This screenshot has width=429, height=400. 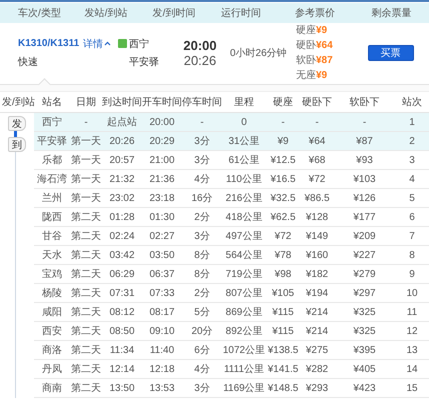 What do you see at coordinates (364, 217) in the screenshot?
I see `price-cell-text: ¥177` at bounding box center [364, 217].